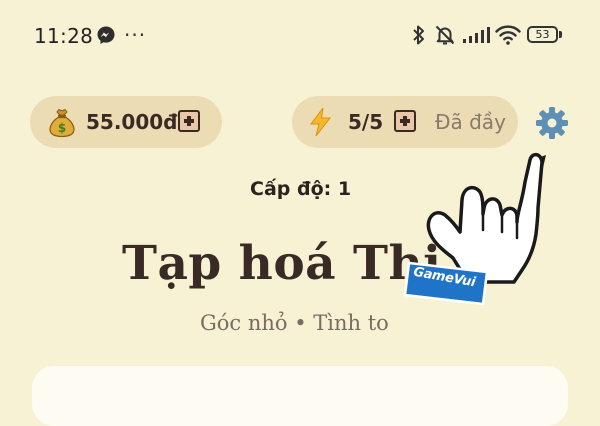  Describe the element at coordinates (476, 35) in the screenshot. I see `signal-icon` at that location.